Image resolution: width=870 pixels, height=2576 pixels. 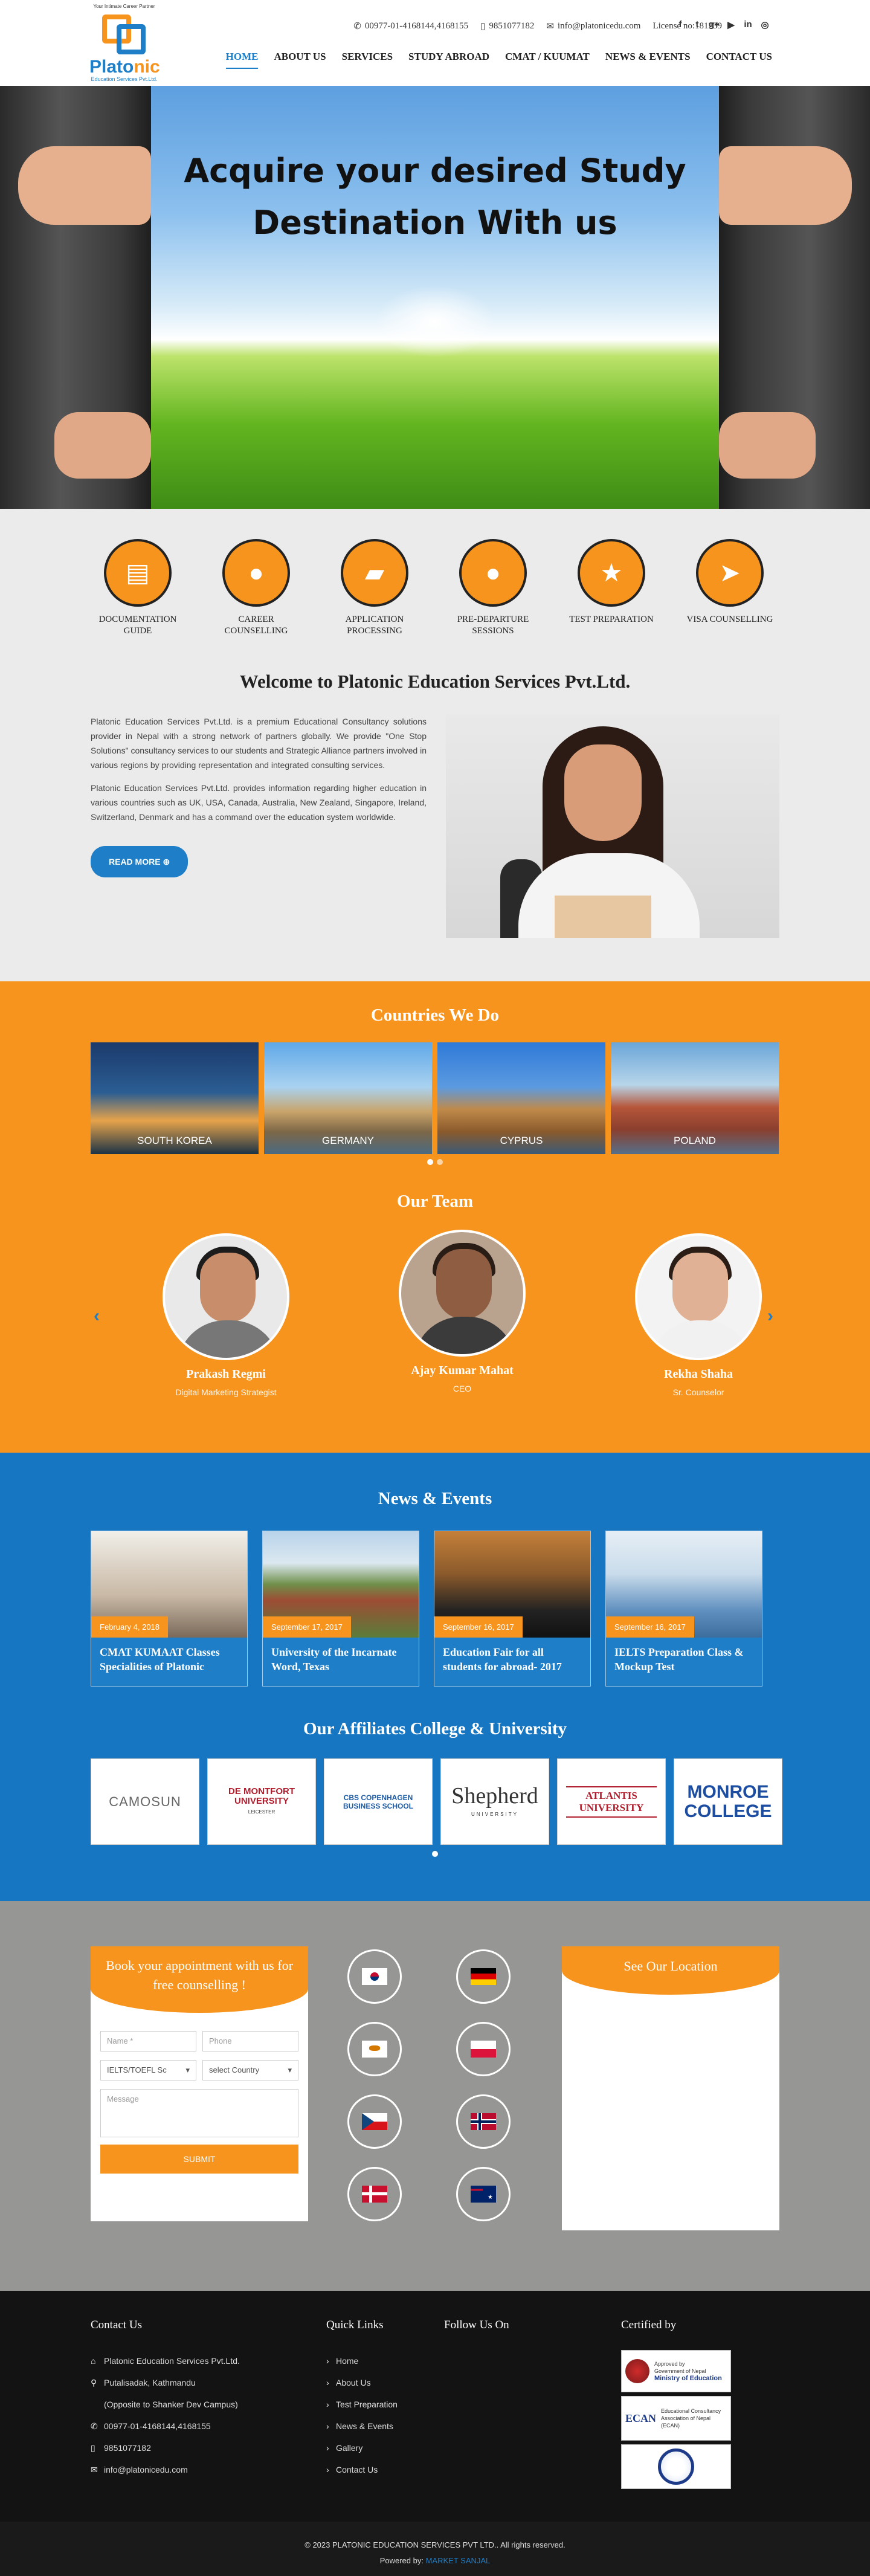 I want to click on chevron-left-icon: ‹, so click(x=97, y=1316).